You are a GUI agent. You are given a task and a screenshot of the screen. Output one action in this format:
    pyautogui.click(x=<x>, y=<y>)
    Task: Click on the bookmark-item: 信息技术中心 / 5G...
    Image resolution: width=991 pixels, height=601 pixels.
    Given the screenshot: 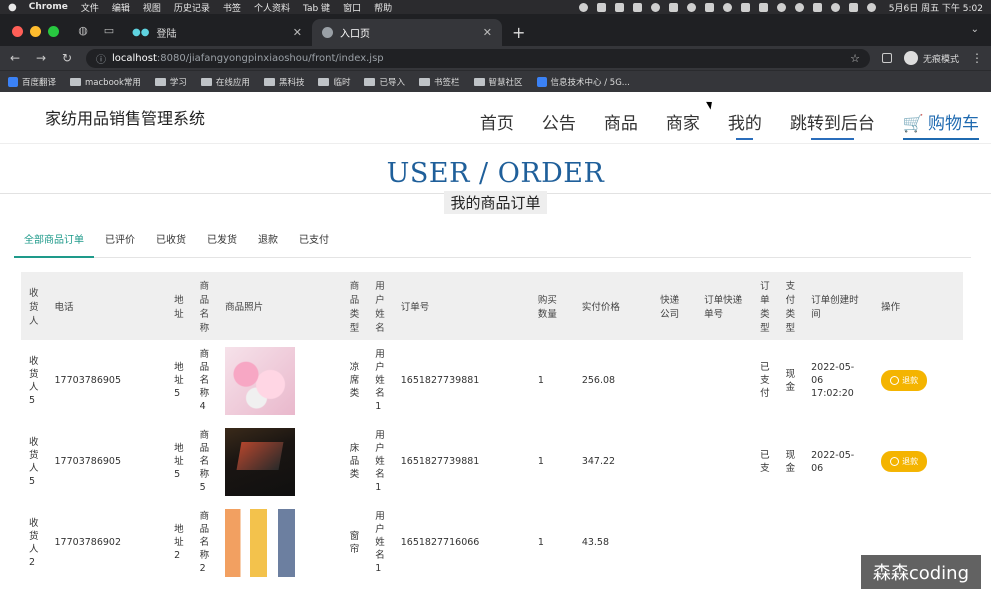 What is the action you would take?
    pyautogui.click(x=583, y=82)
    